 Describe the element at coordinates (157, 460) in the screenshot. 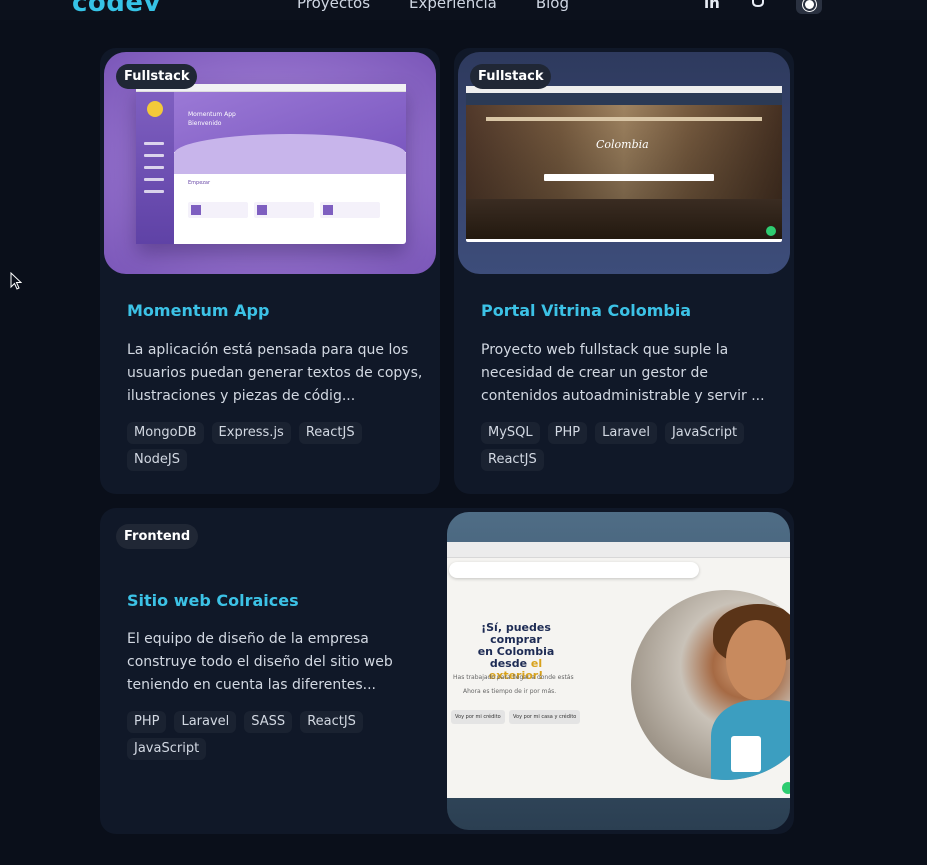

I see `tech-tag: NodeJS` at that location.